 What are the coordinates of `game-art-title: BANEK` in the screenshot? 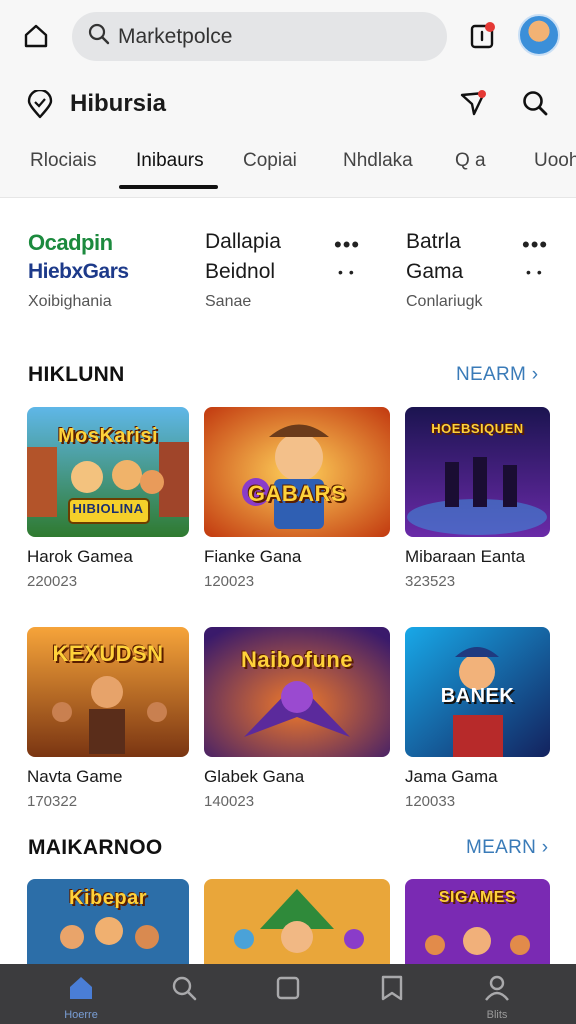 It's located at (477, 696).